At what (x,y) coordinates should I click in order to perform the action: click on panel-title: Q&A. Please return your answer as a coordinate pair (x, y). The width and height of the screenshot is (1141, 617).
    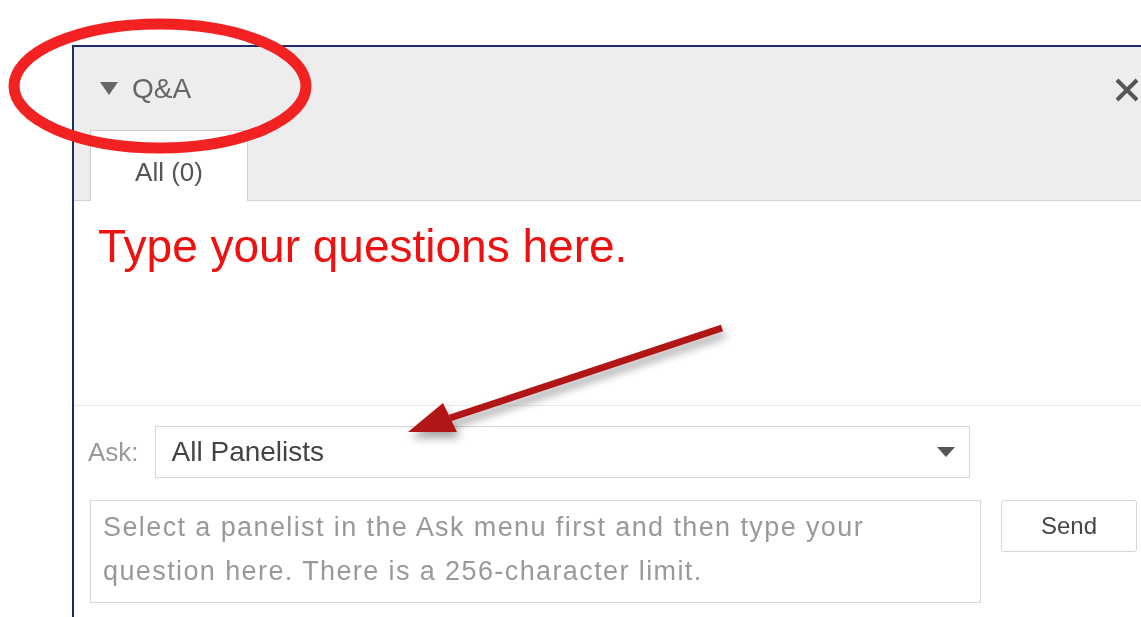
    Looking at the image, I should click on (162, 88).